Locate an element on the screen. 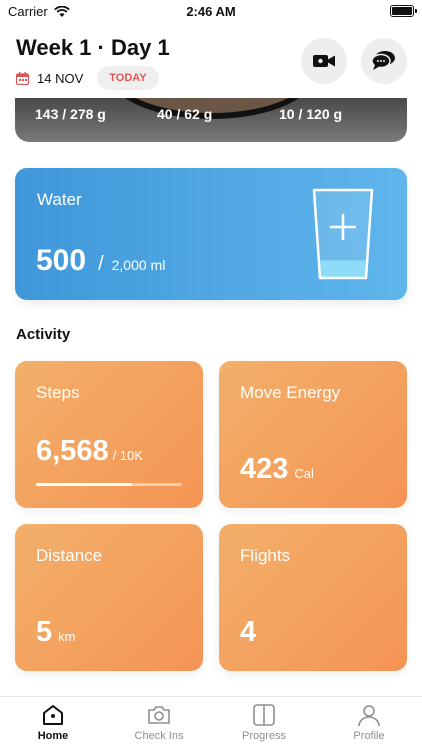 This screenshot has height=750, width=422. tab-profile: Profile is located at coordinates (369, 722).